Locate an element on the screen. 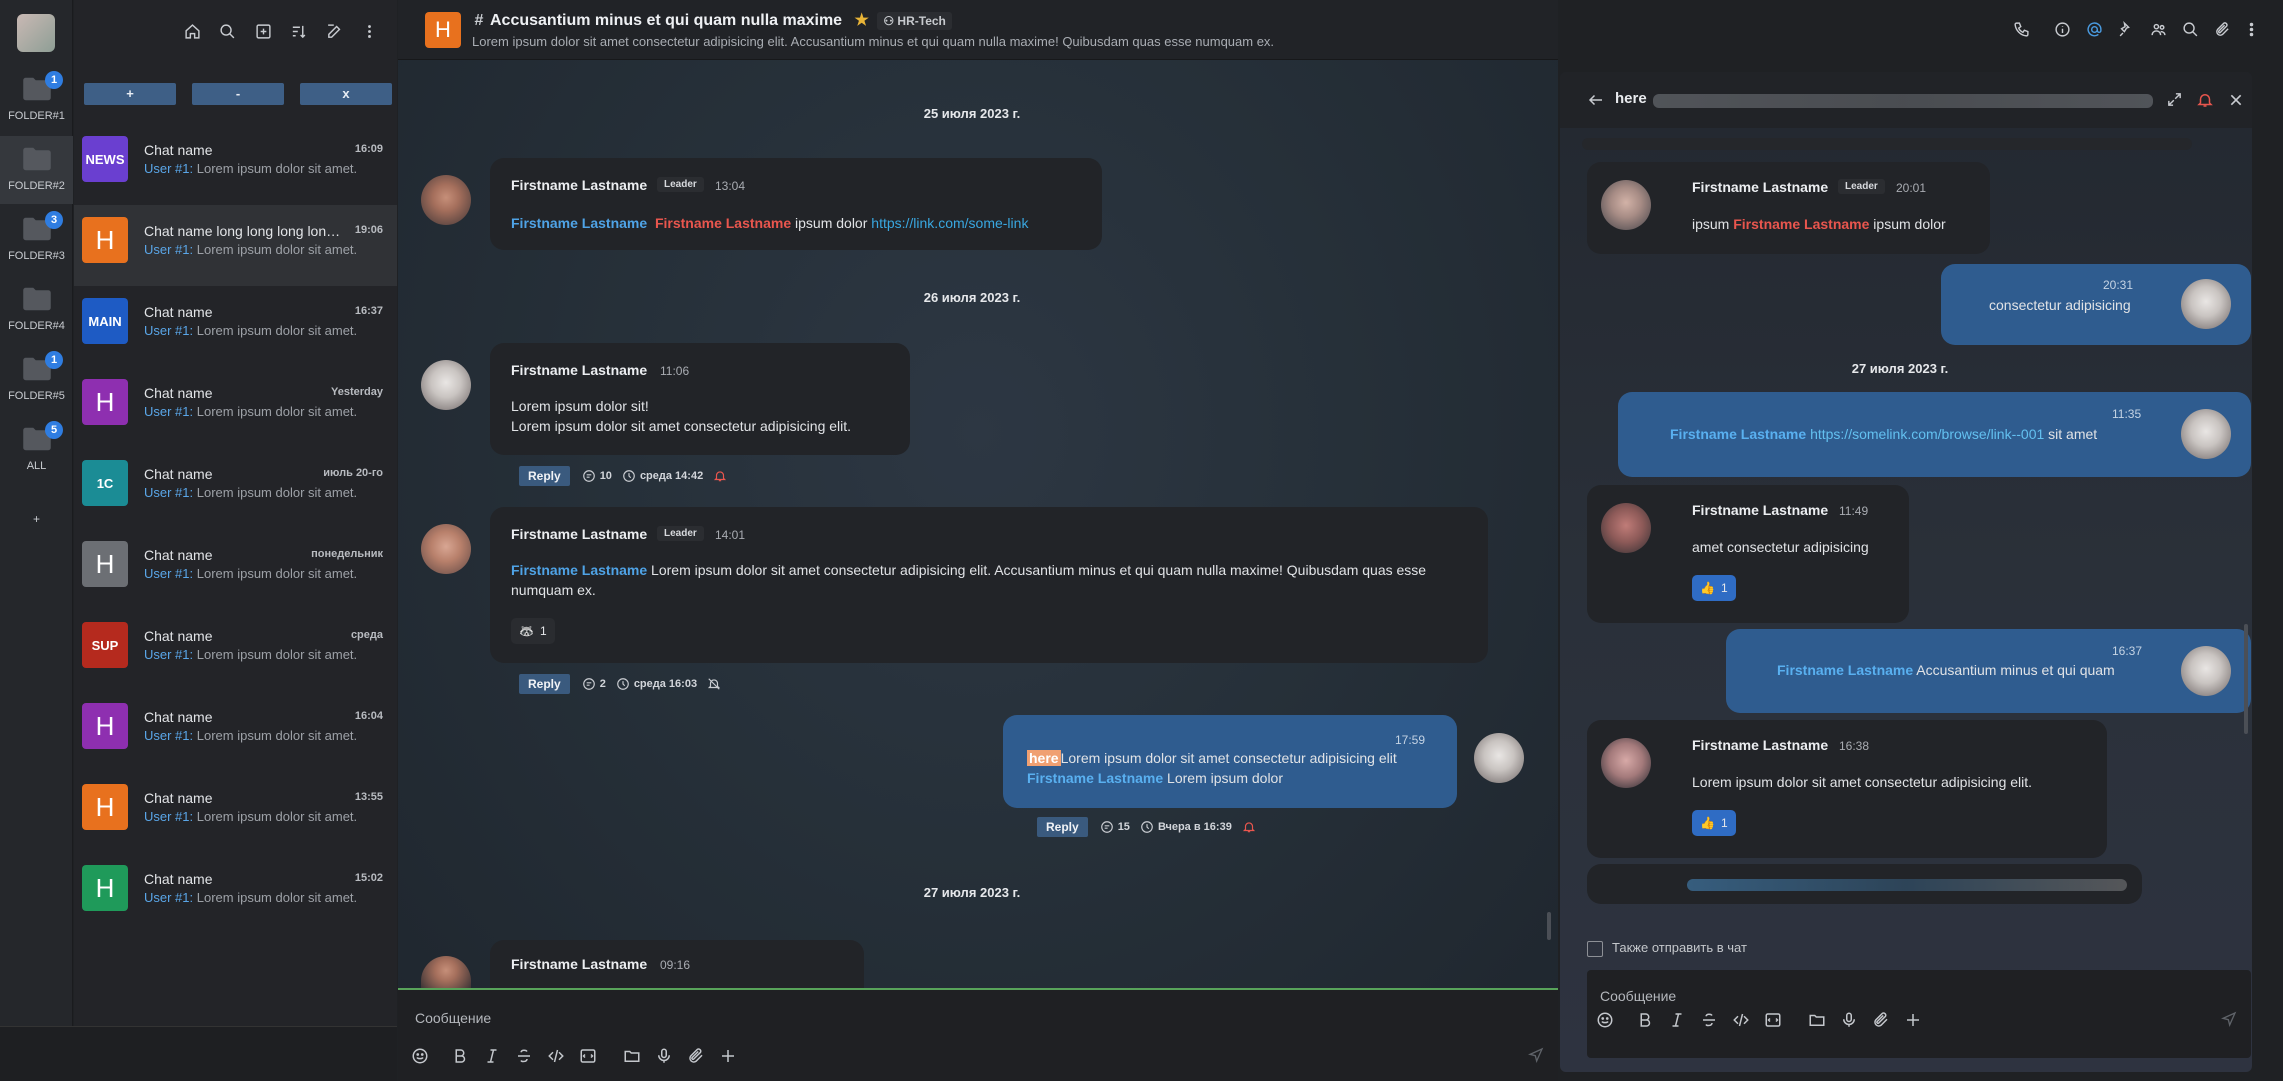 The image size is (2283, 1081). thread-count: 10 is located at coordinates (606, 476).